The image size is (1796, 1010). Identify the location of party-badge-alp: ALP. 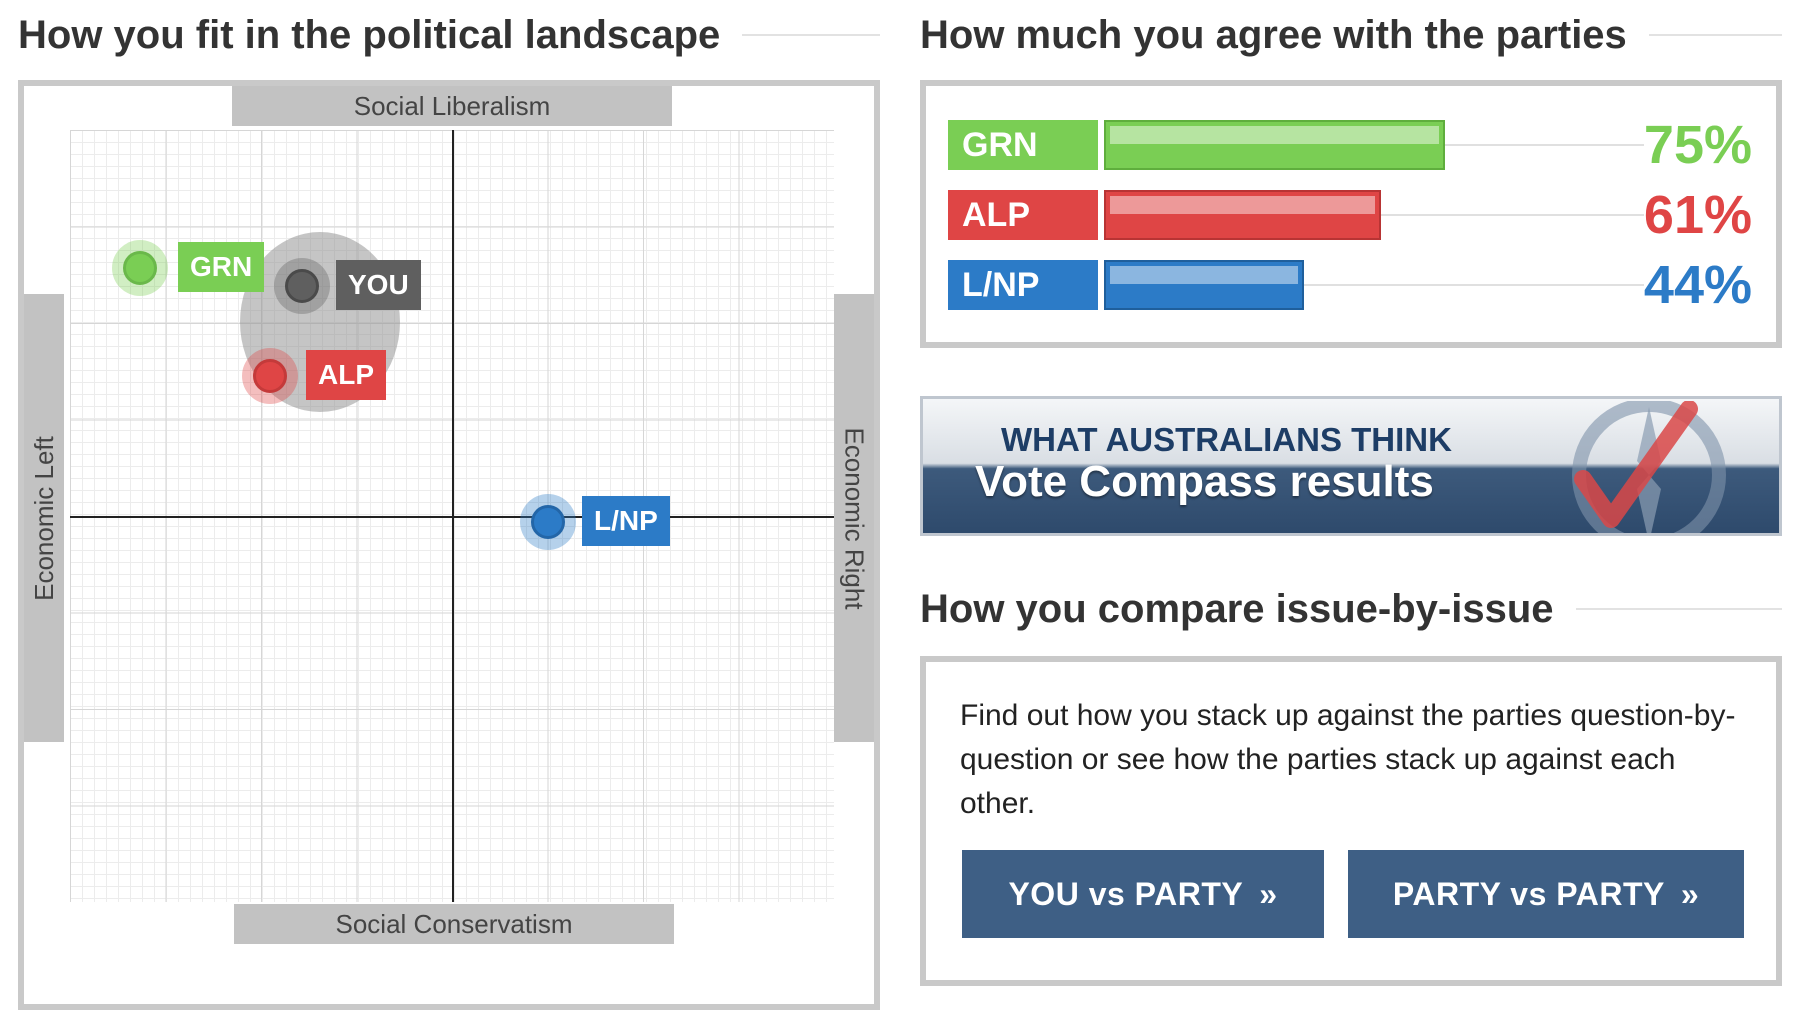
(1023, 215).